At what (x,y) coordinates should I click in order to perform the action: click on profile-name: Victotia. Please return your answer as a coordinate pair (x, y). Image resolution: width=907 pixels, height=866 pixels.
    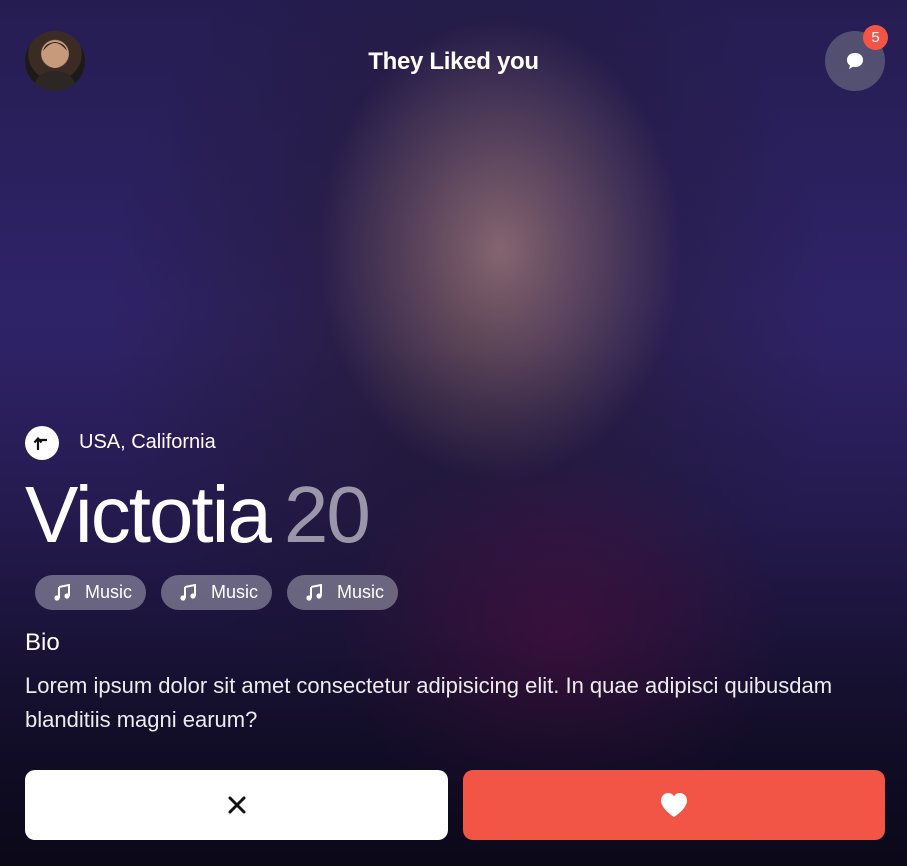
    Looking at the image, I should click on (148, 514).